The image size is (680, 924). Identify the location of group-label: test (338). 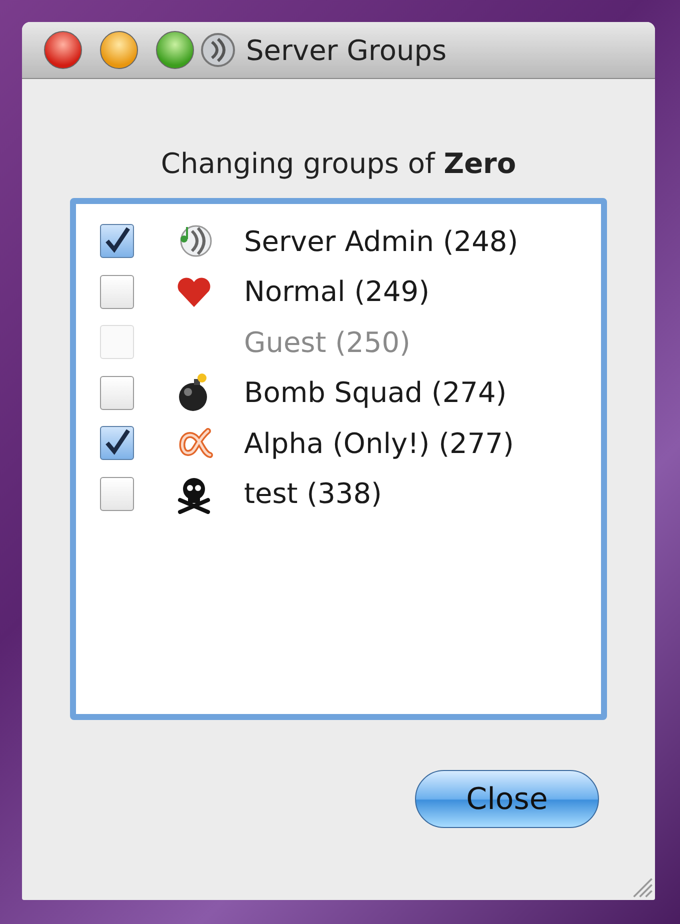
(313, 493).